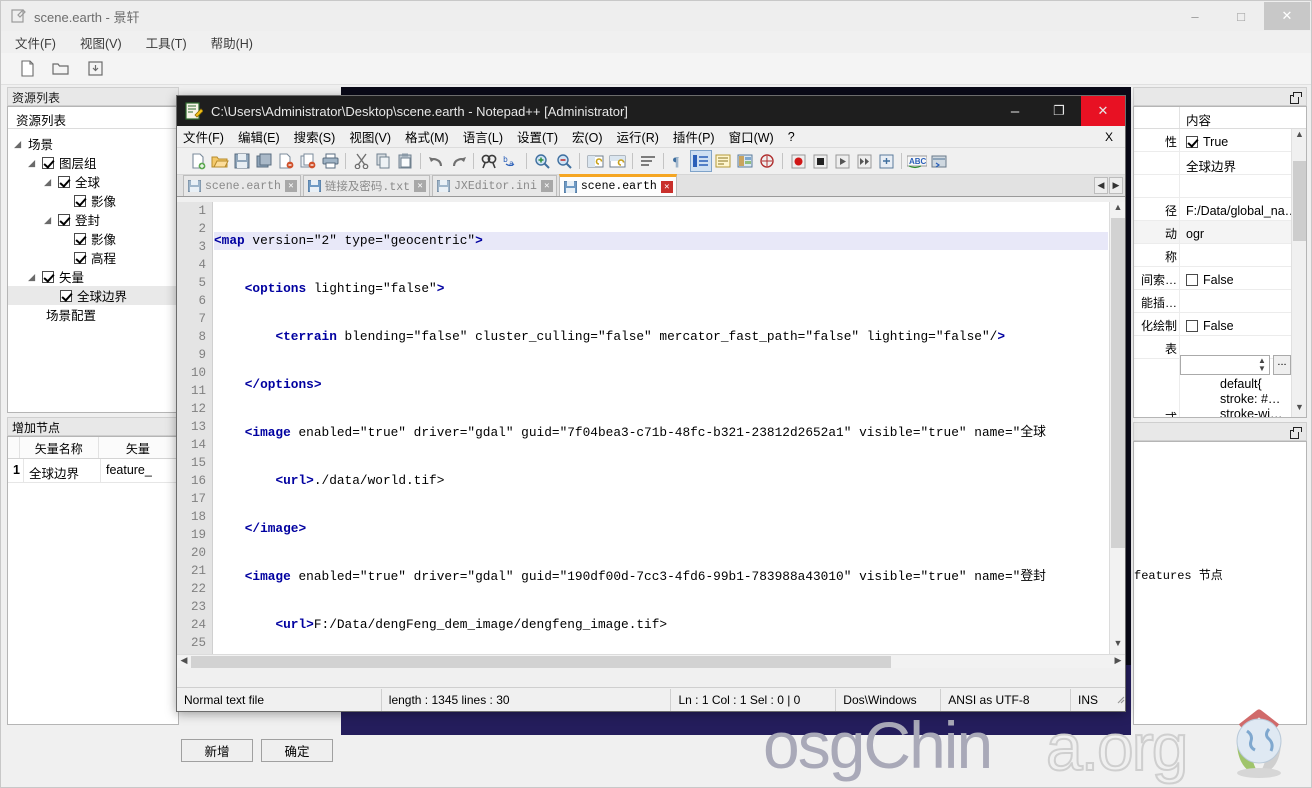  I want to click on notepad-menu-help: ?, so click(791, 137).